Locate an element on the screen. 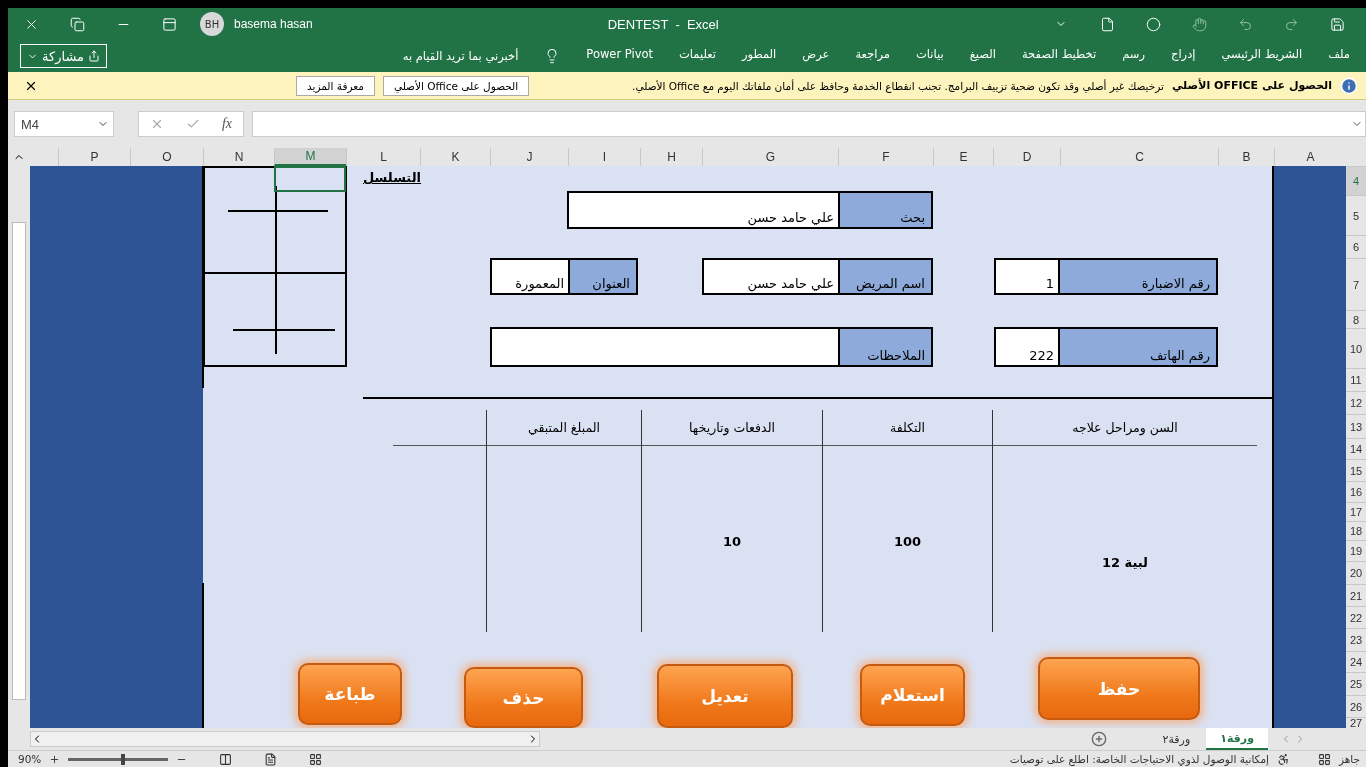 The height and width of the screenshot is (767, 1366). table-cell: لبية 12 is located at coordinates (1124, 539).